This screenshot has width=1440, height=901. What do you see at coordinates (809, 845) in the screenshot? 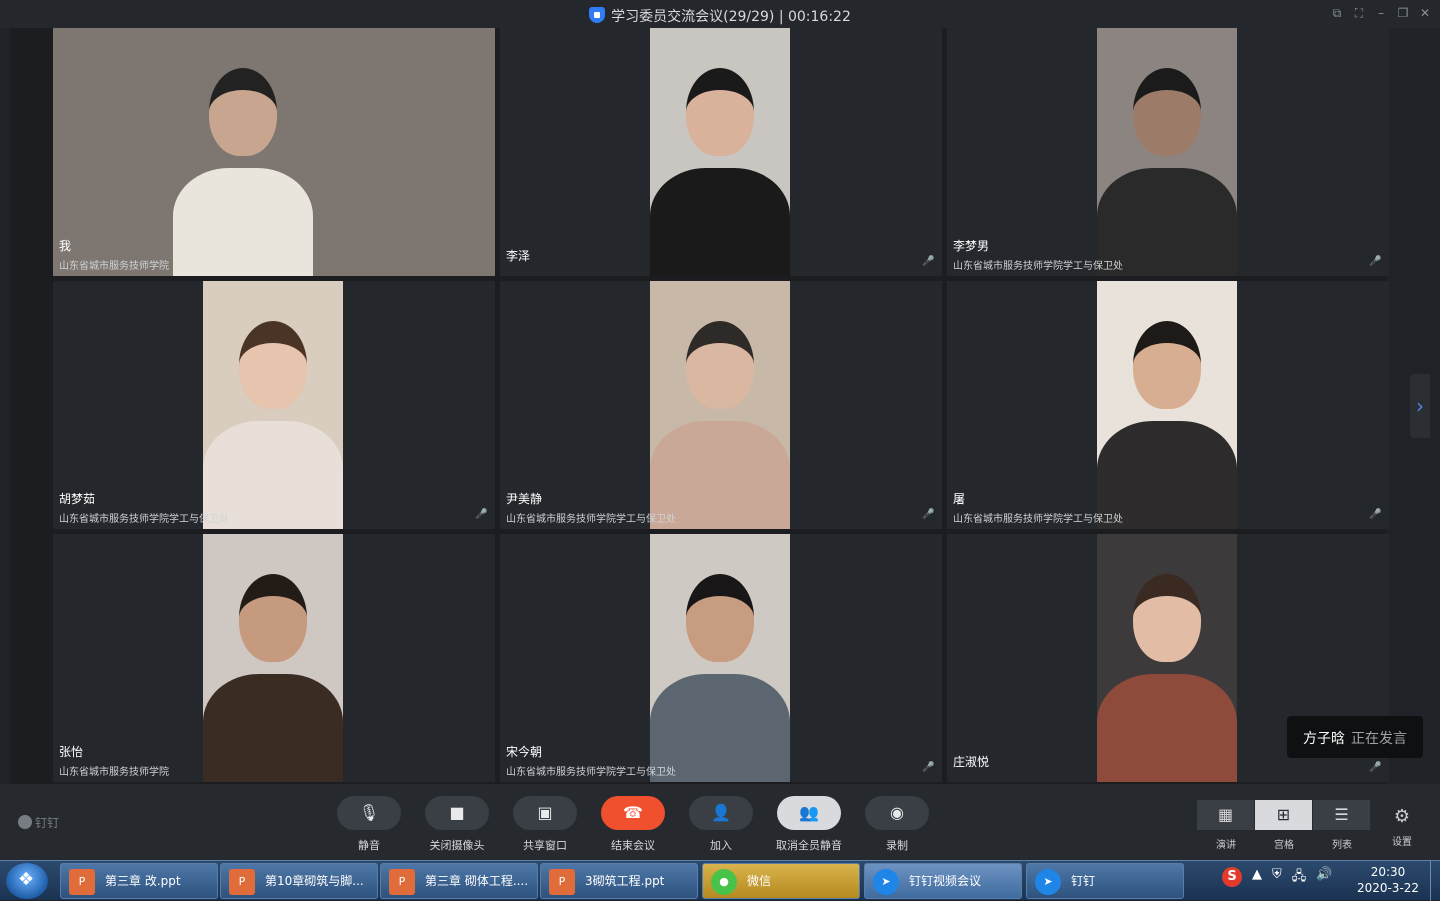
I see `unmute-all-label: 取消全员静音` at bounding box center [809, 845].